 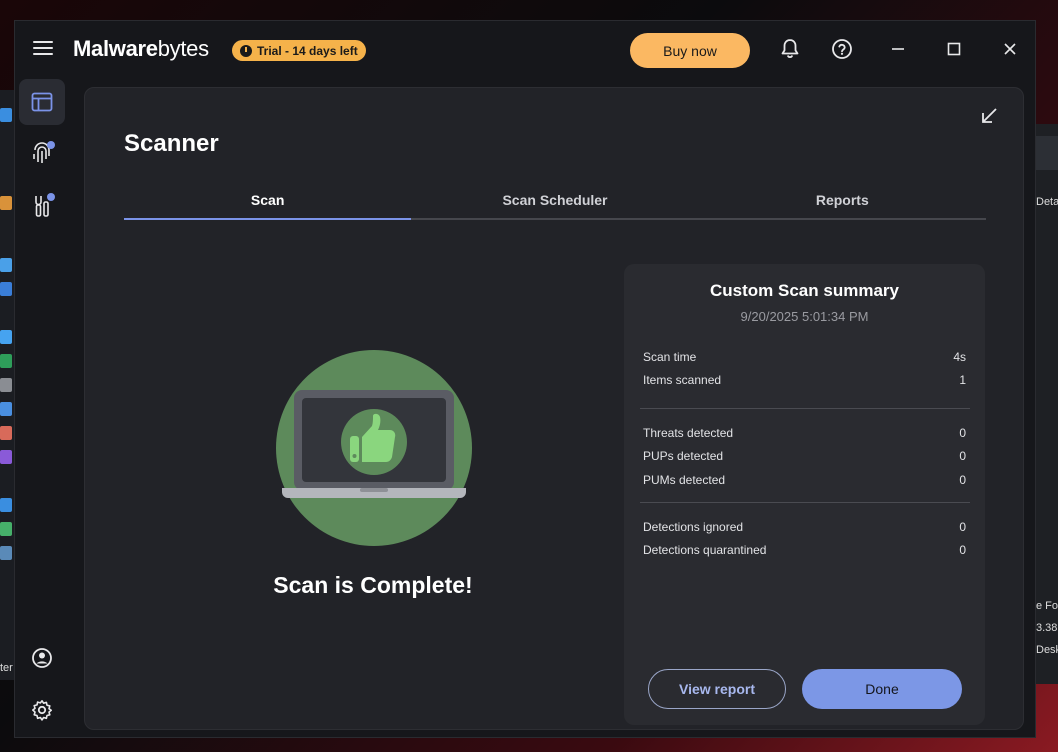 I want to click on trial-badge-label: Trial - 14 days left, so click(x=307, y=50).